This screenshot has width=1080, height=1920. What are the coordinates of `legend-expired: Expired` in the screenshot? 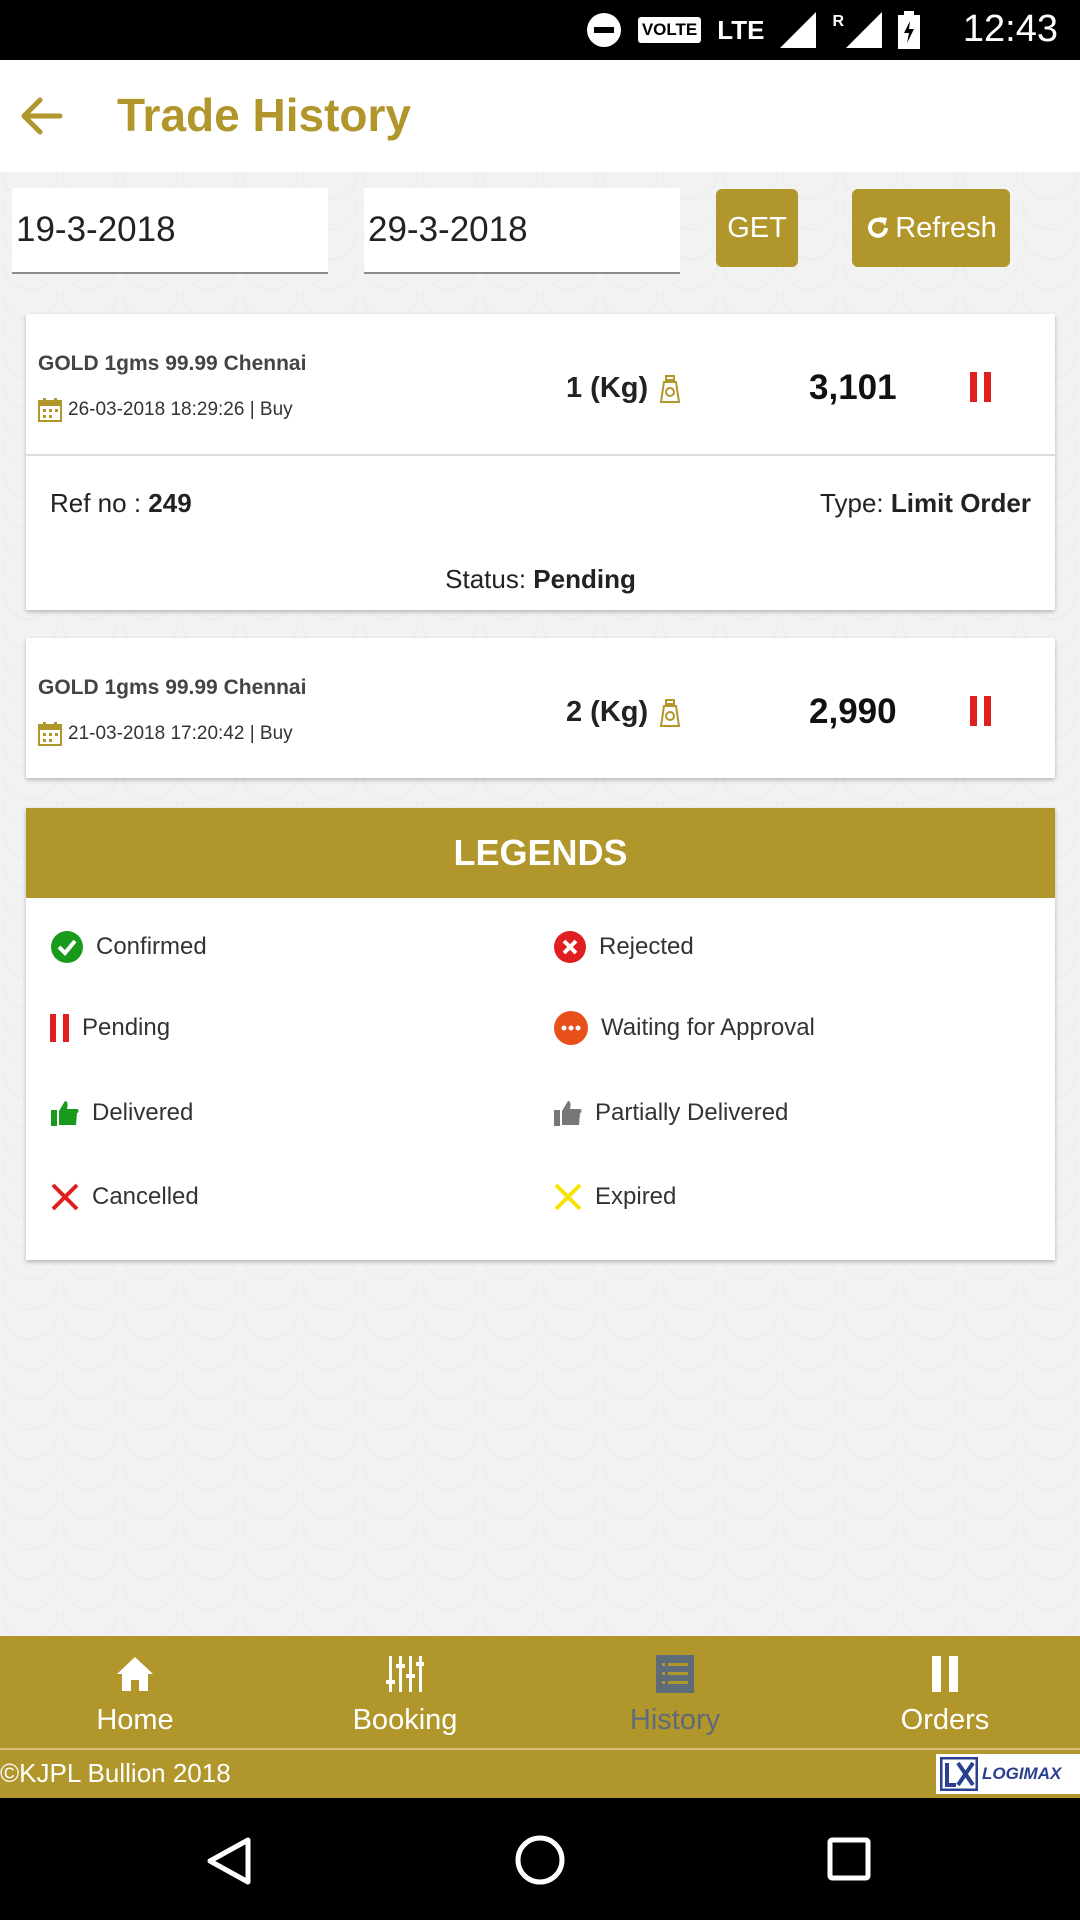 It's located at (614, 1197).